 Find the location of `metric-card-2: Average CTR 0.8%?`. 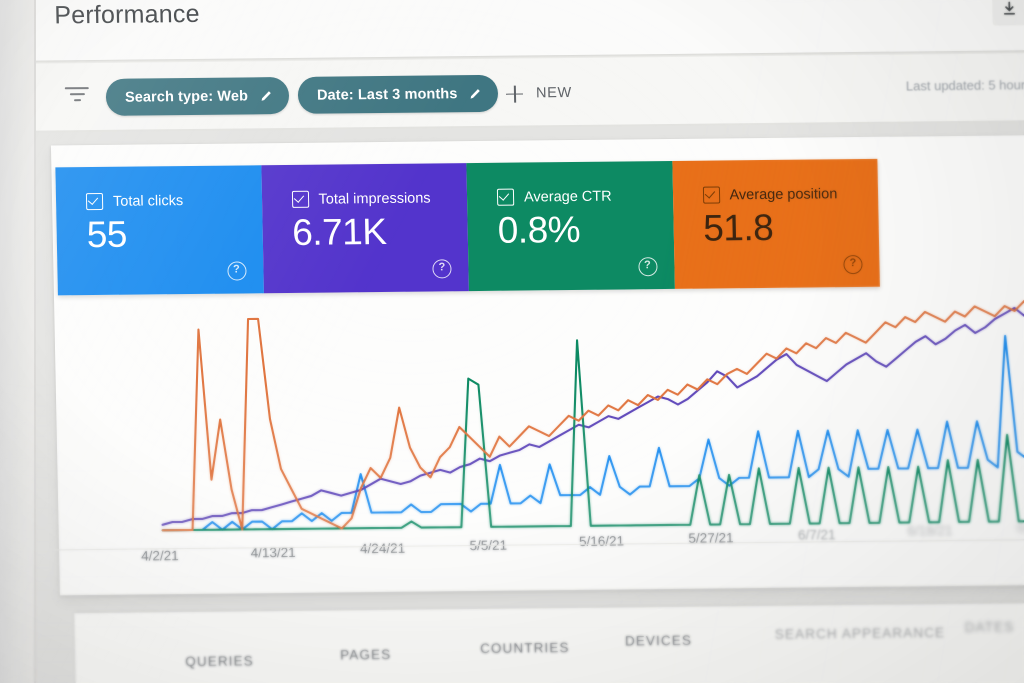

metric-card-2: Average CTR 0.8%? is located at coordinates (570, 226).